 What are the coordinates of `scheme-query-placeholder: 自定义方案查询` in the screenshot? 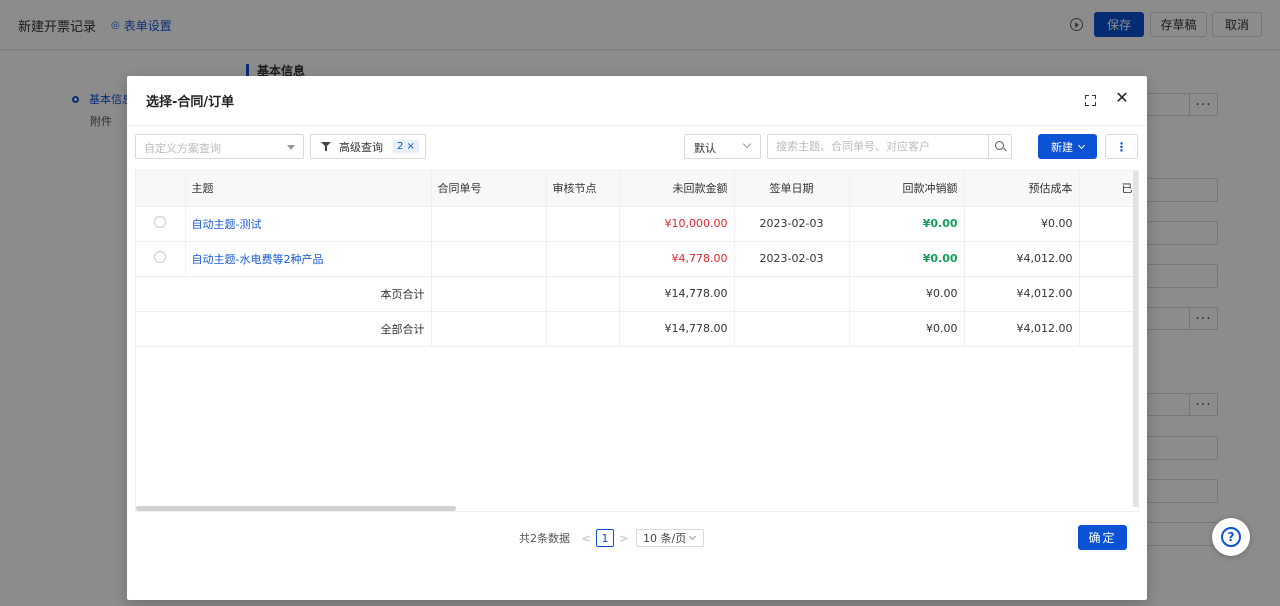 It's located at (182, 148).